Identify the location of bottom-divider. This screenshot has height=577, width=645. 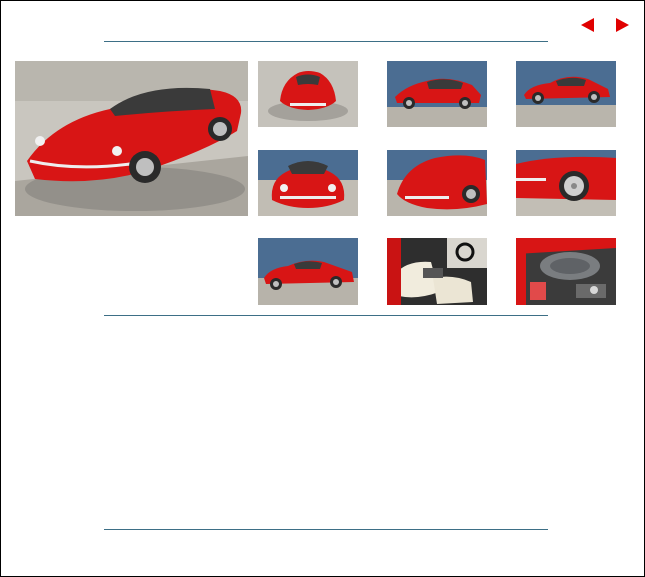
(326, 529).